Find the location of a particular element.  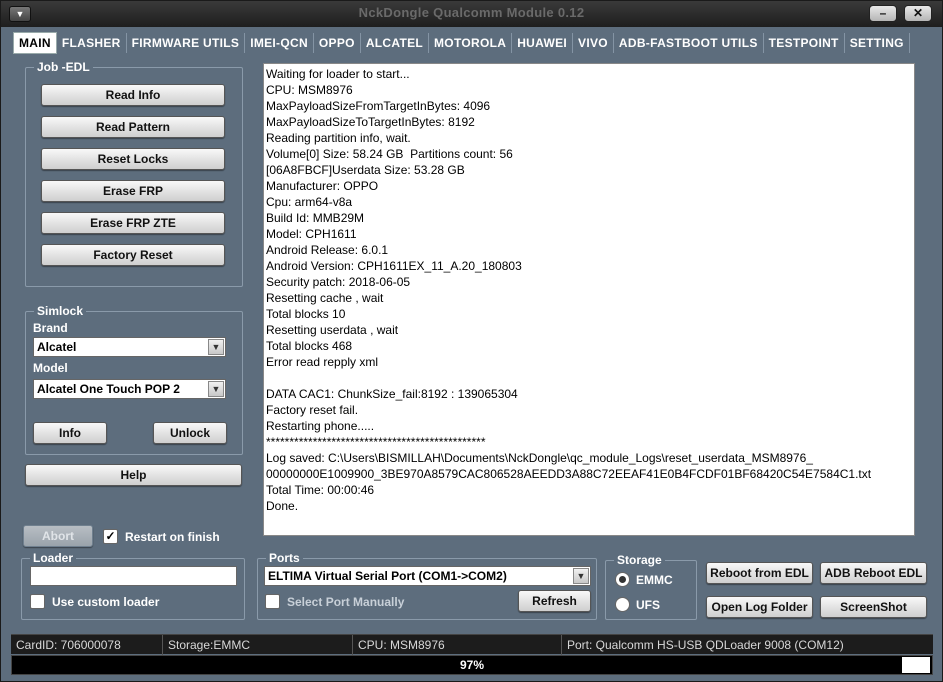

log-line: Done. is located at coordinates (282, 506).